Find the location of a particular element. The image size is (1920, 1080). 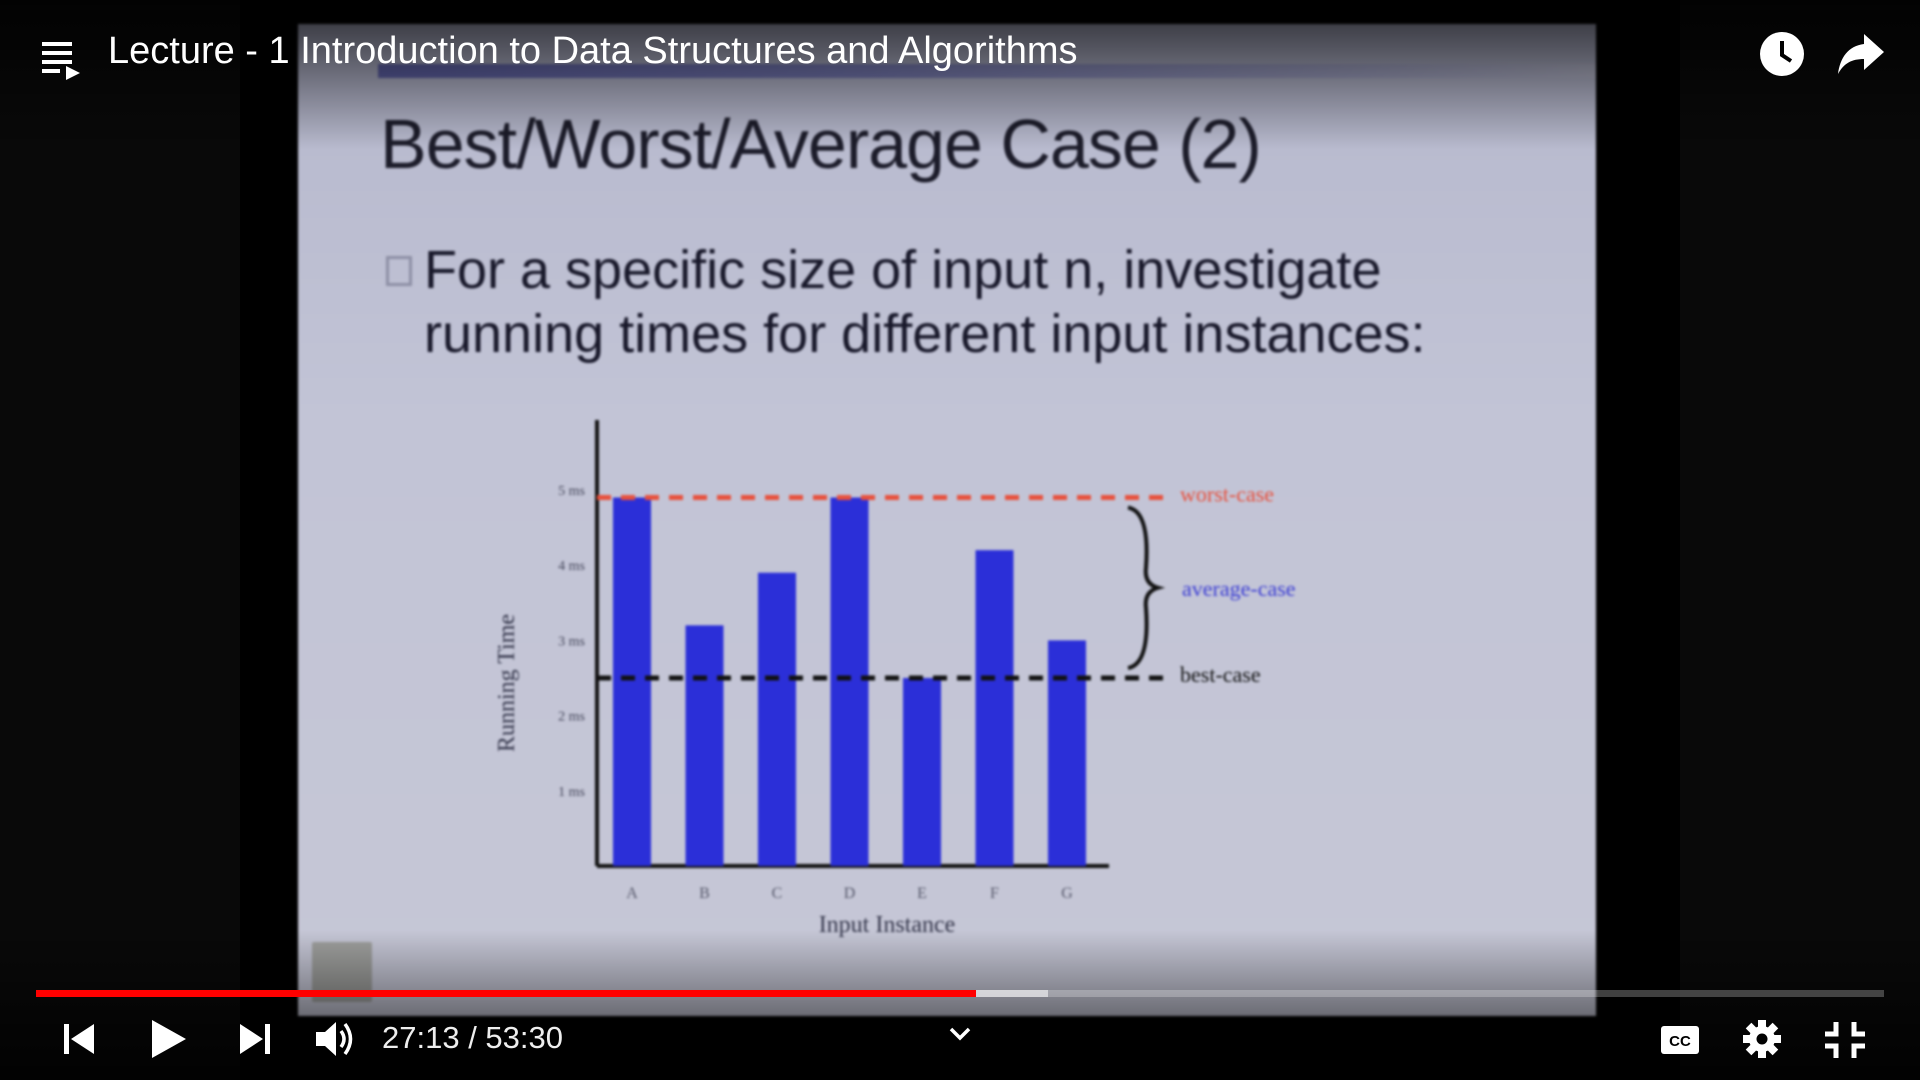

top-gradient is located at coordinates (960, 75).